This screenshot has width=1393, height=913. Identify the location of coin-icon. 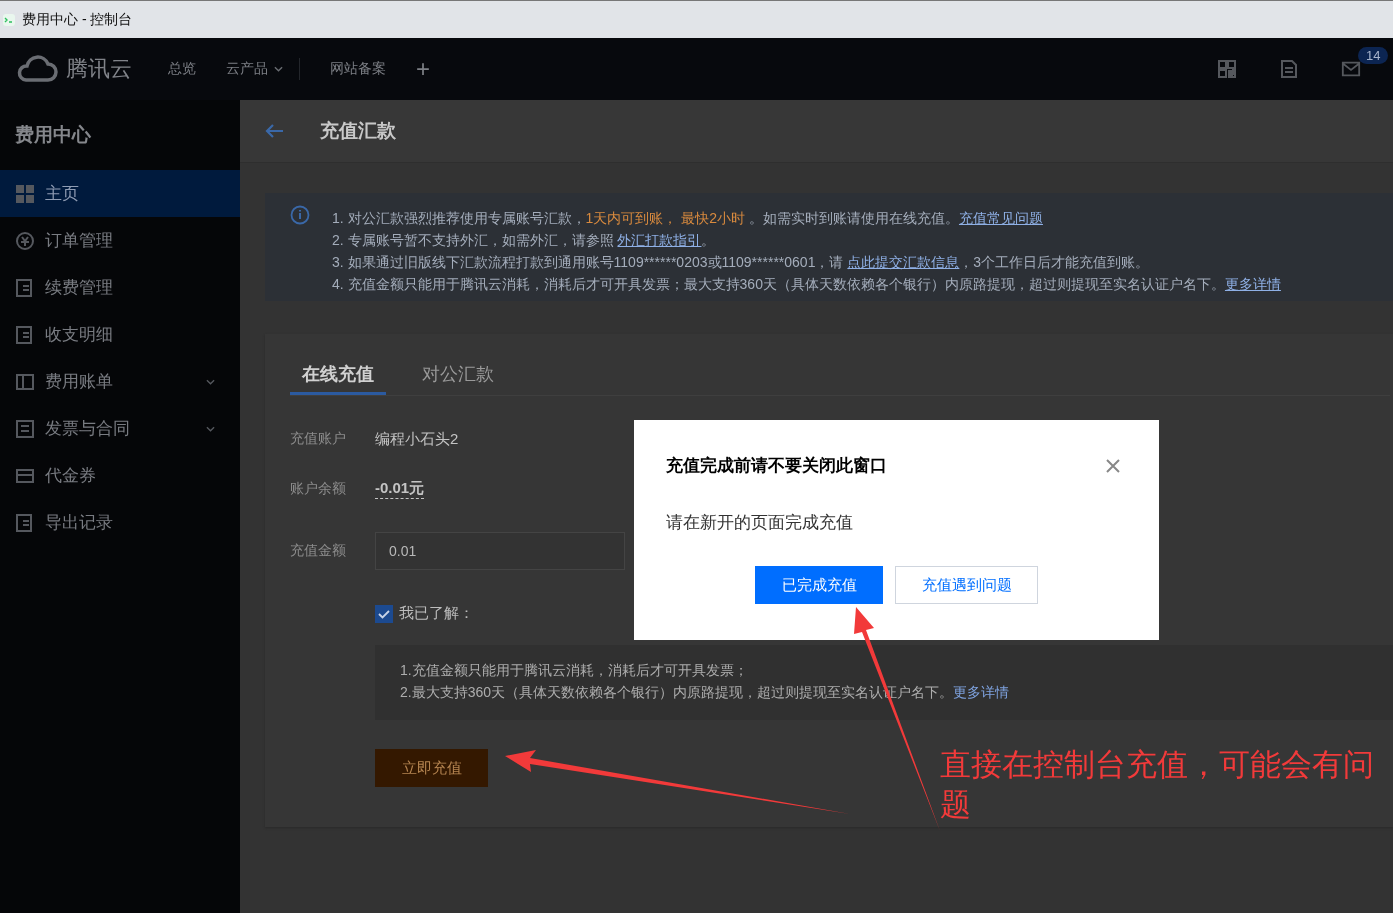
(25, 240).